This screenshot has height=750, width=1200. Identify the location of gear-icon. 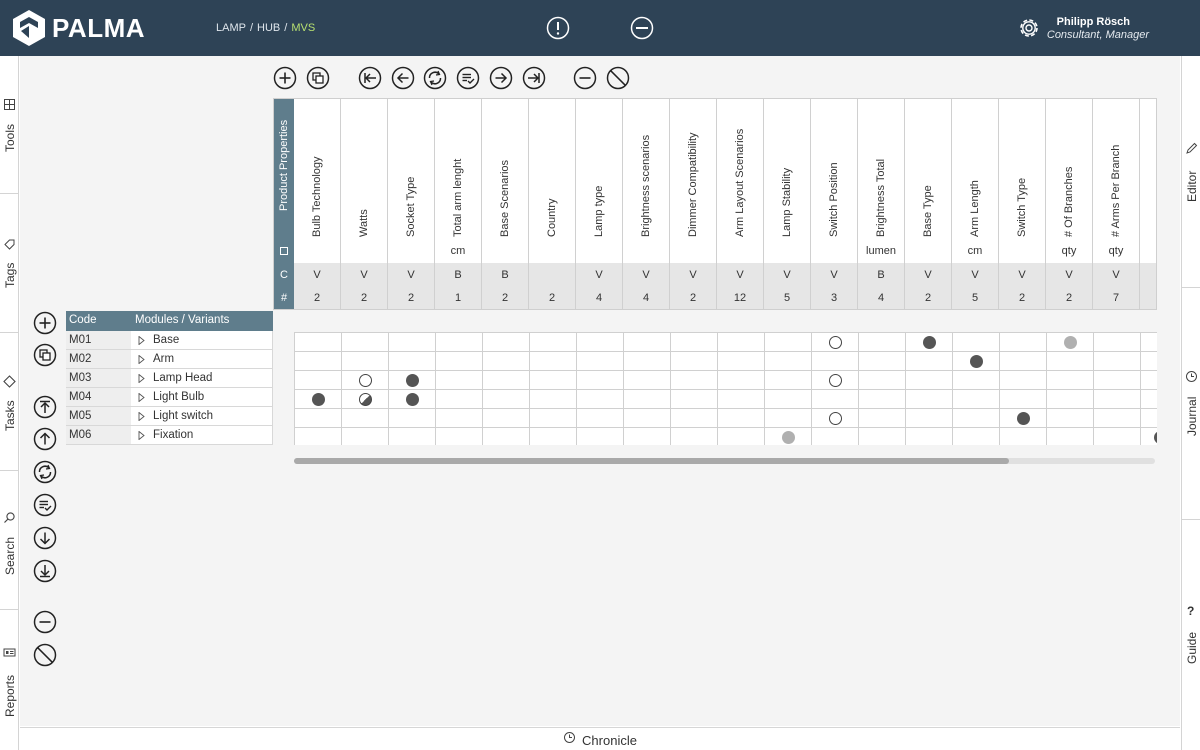
(1029, 28).